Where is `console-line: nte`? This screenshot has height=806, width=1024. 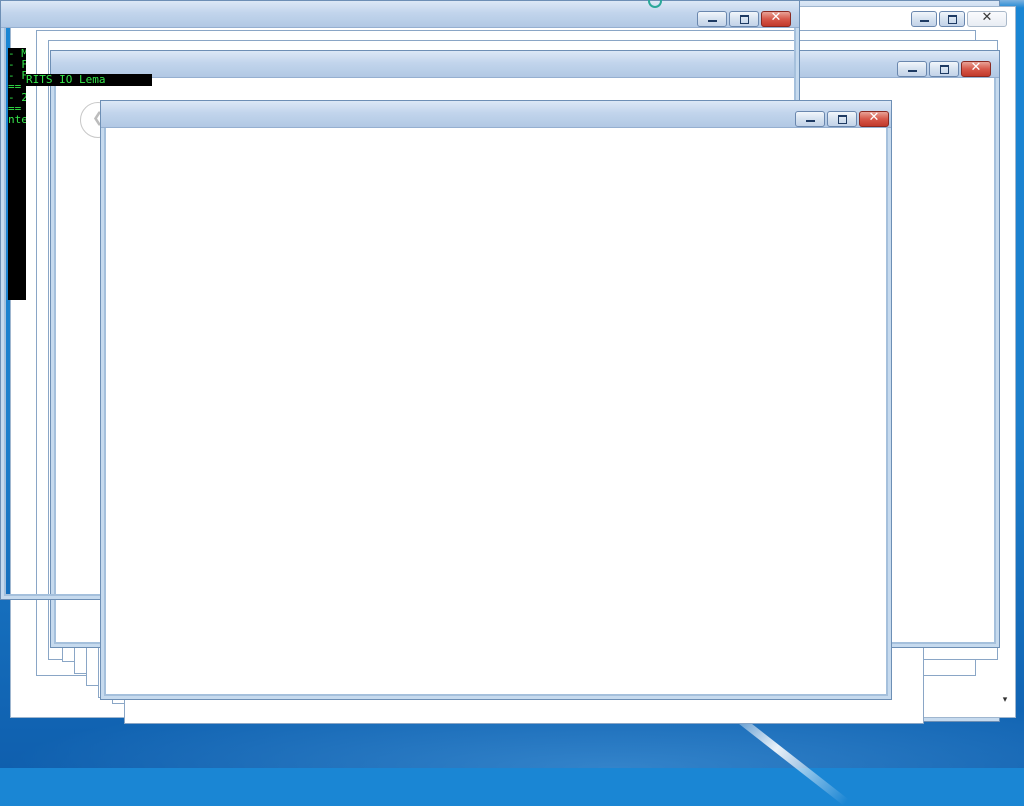
console-line: nte is located at coordinates (17, 119).